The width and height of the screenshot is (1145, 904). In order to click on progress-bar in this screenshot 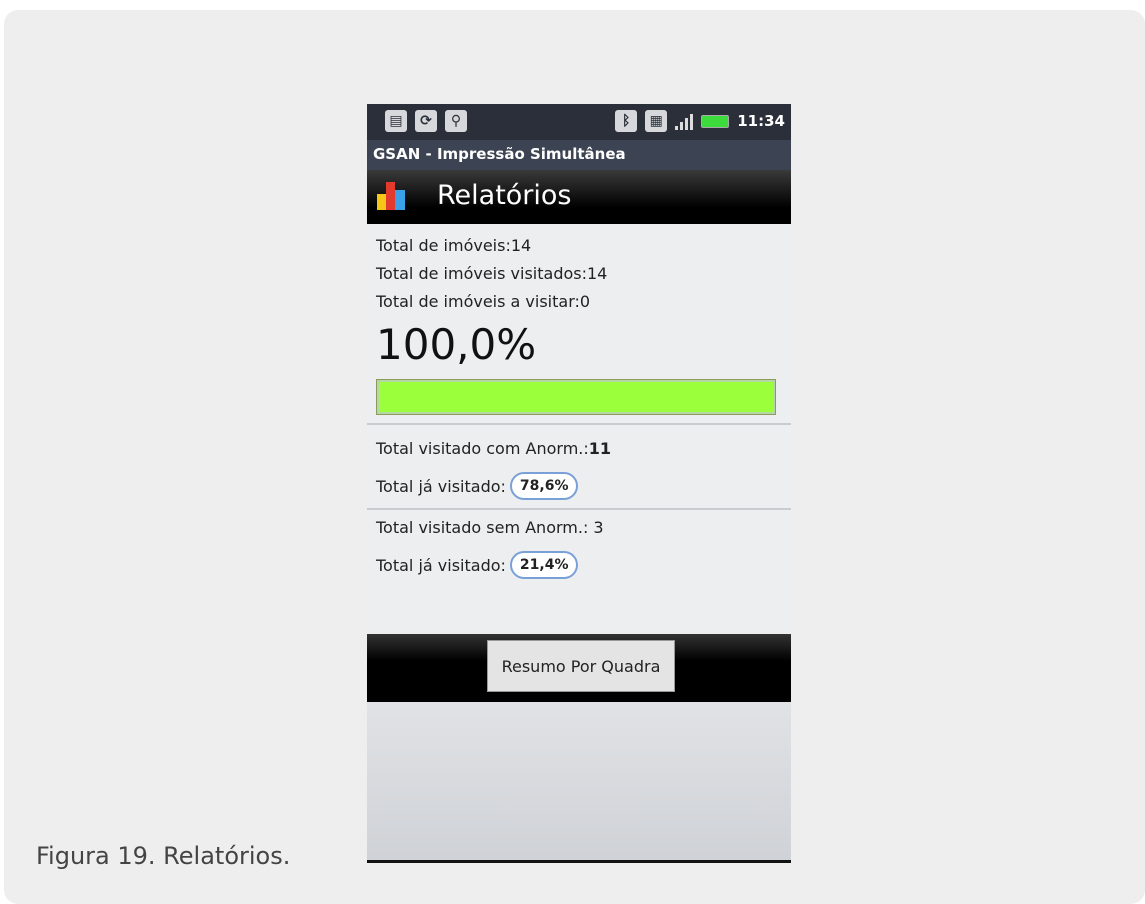, I will do `click(576, 397)`.